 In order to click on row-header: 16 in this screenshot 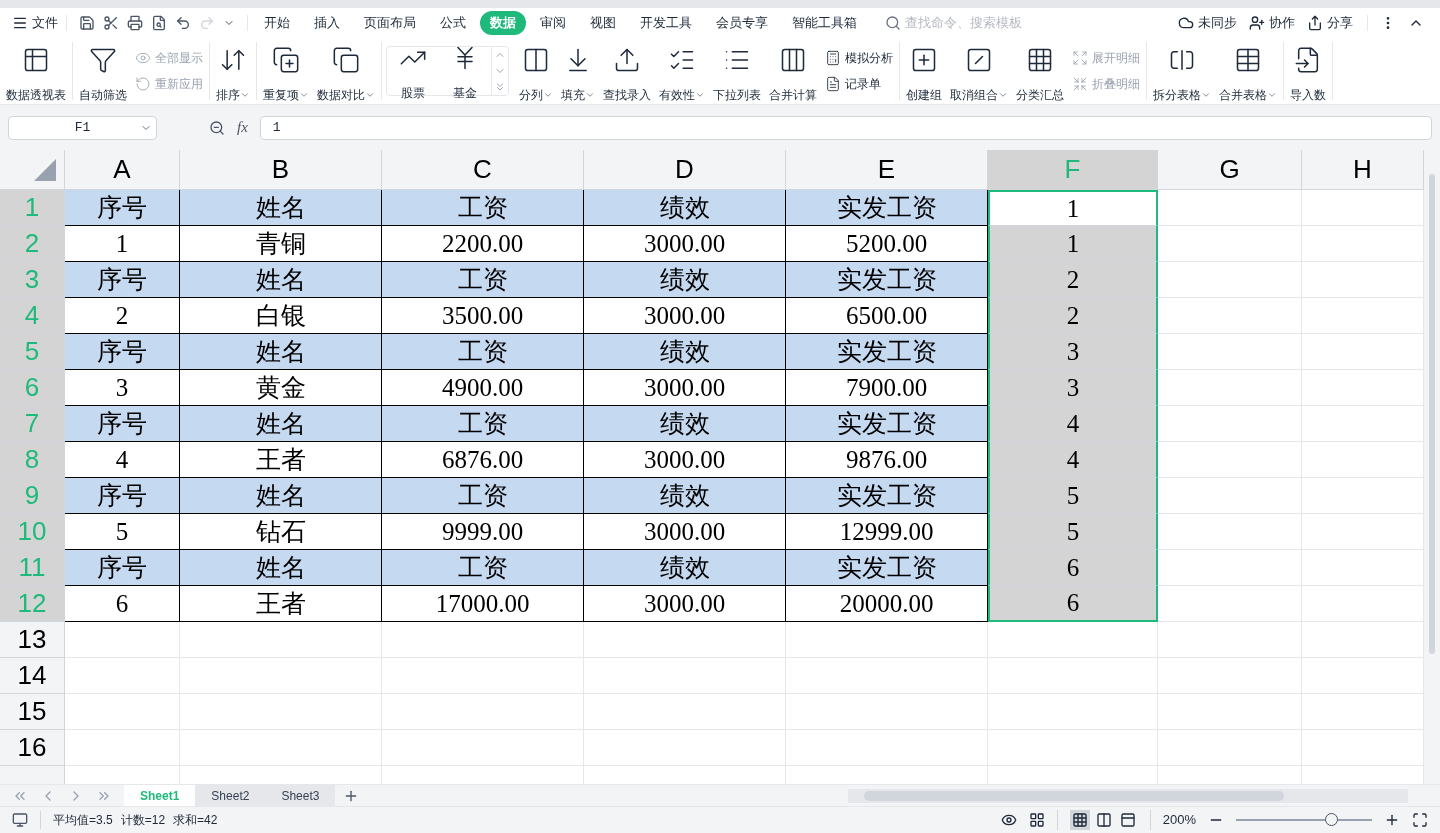, I will do `click(32, 748)`.